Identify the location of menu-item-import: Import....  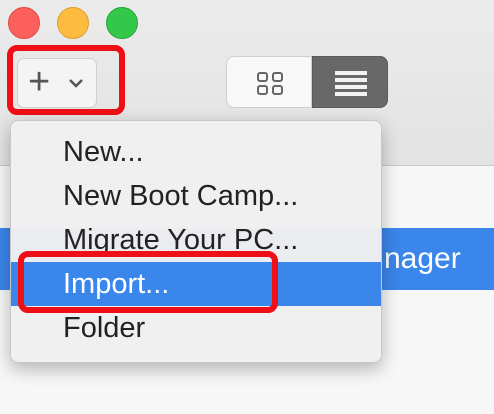
(196, 284).